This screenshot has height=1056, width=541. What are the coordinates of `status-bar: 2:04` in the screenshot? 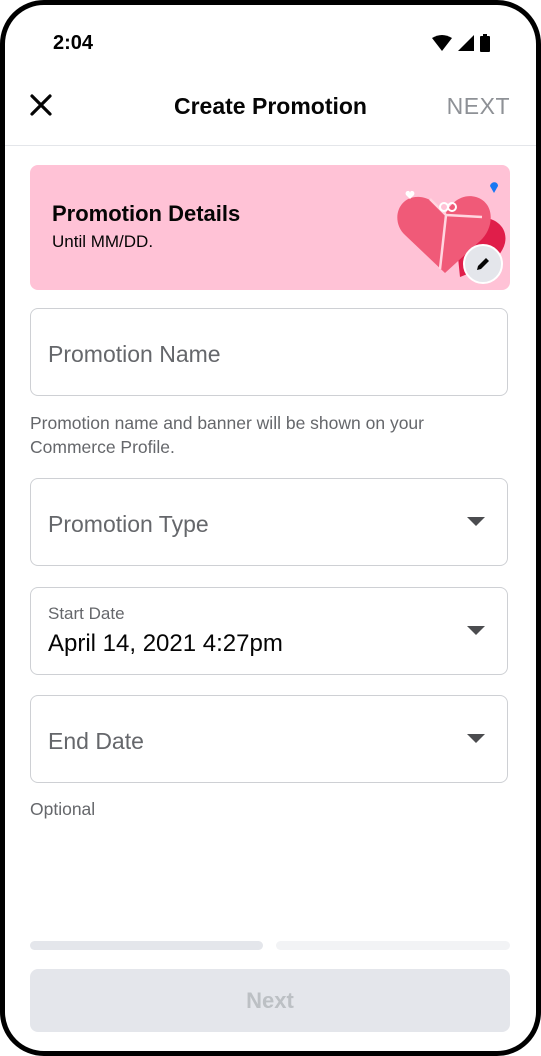 It's located at (270, 45).